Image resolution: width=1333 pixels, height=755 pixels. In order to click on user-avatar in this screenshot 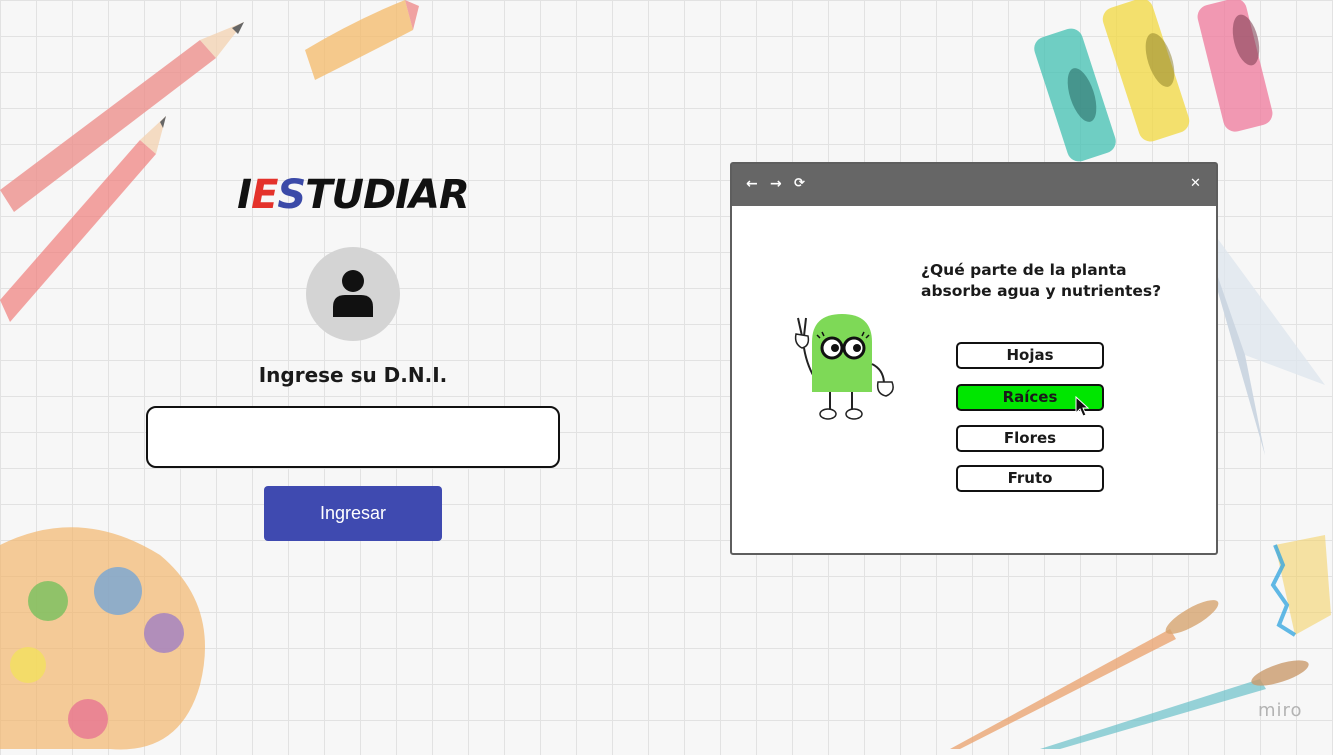, I will do `click(353, 294)`.